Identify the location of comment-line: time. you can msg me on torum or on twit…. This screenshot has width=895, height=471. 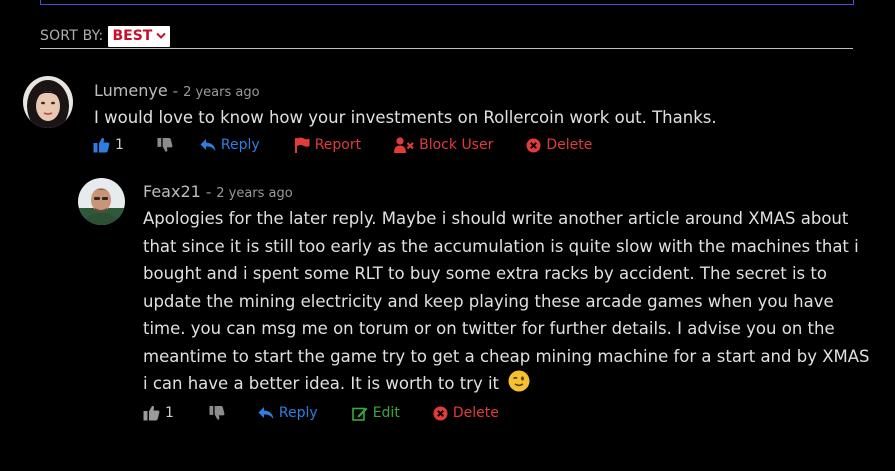
(489, 328).